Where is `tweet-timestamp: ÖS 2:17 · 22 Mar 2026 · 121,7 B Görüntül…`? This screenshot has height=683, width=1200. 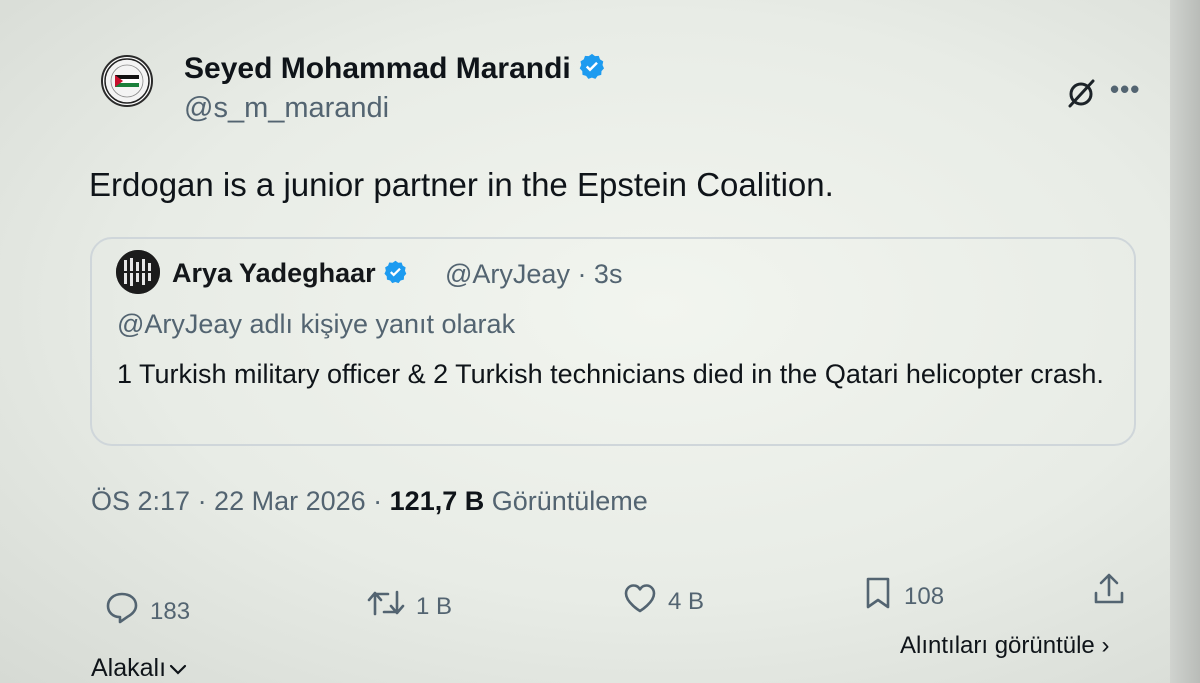
tweet-timestamp: ÖS 2:17 · 22 Mar 2026 · 121,7 B Görüntül… is located at coordinates (369, 501).